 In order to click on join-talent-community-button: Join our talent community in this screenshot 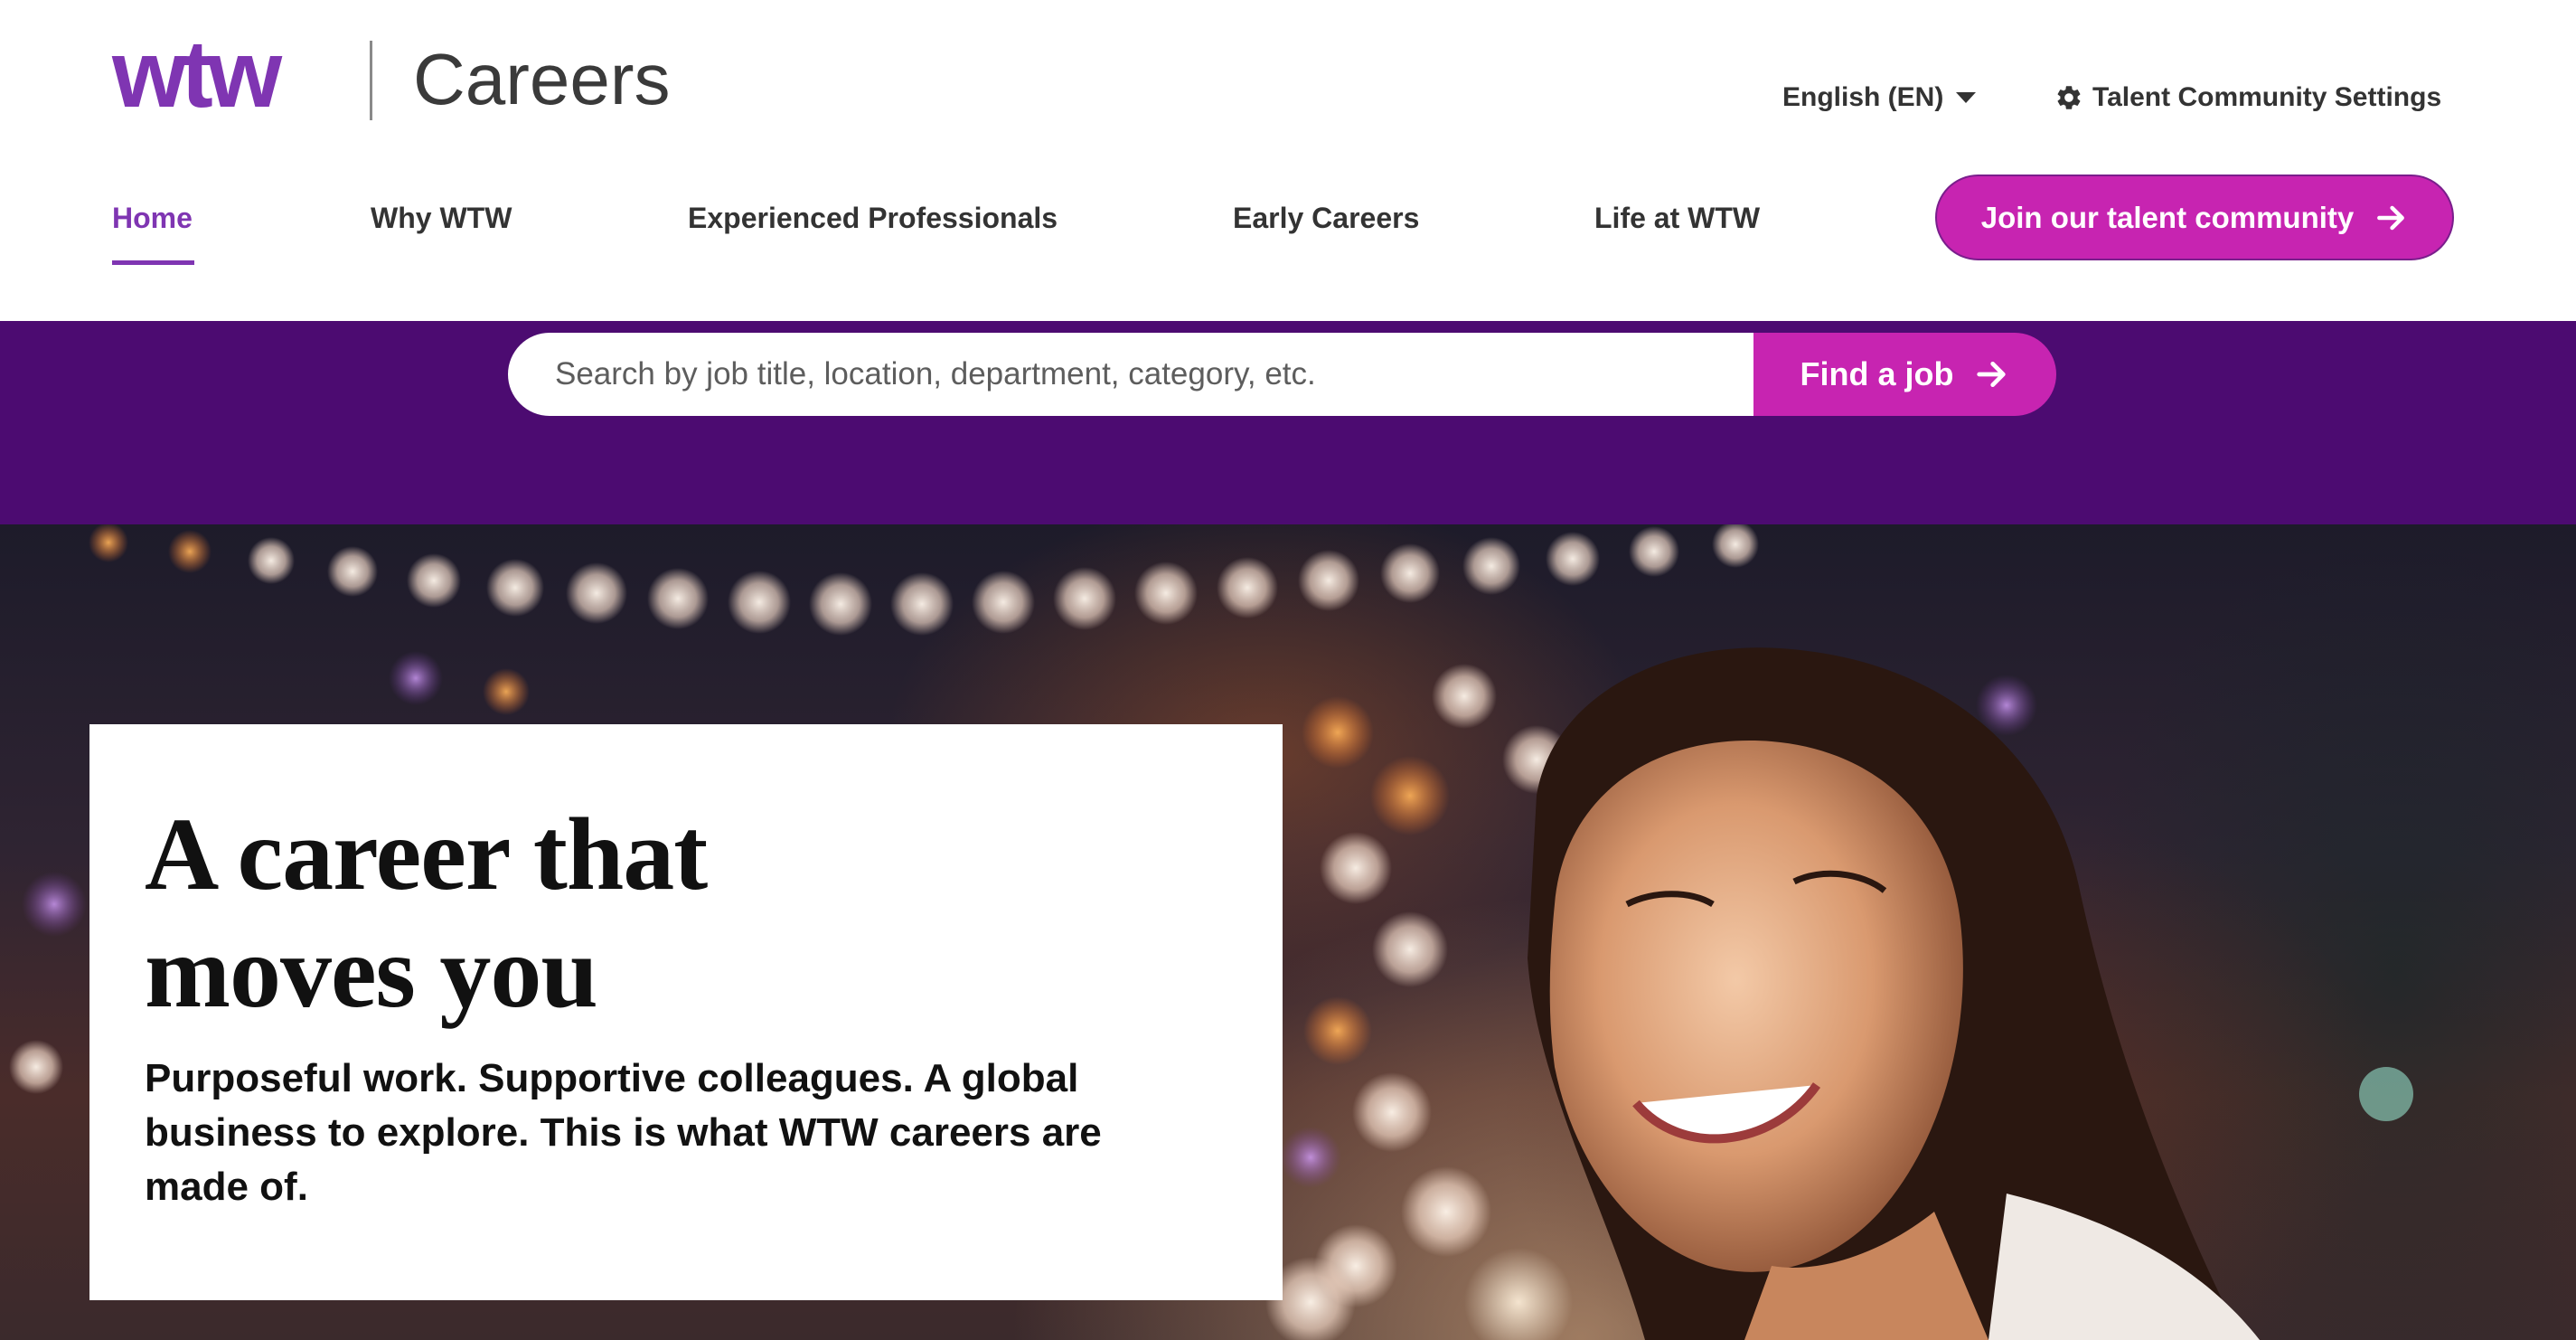, I will do `click(2194, 217)`.